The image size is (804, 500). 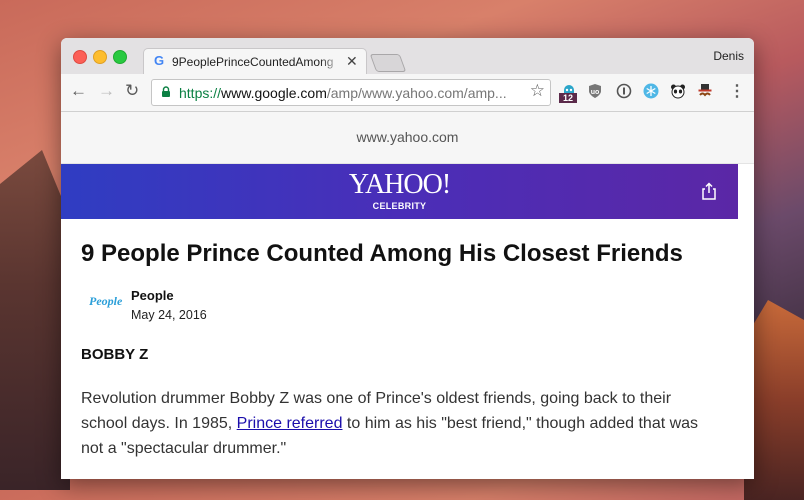 What do you see at coordinates (746, 321) in the screenshot?
I see `scrollbar-track` at bounding box center [746, 321].